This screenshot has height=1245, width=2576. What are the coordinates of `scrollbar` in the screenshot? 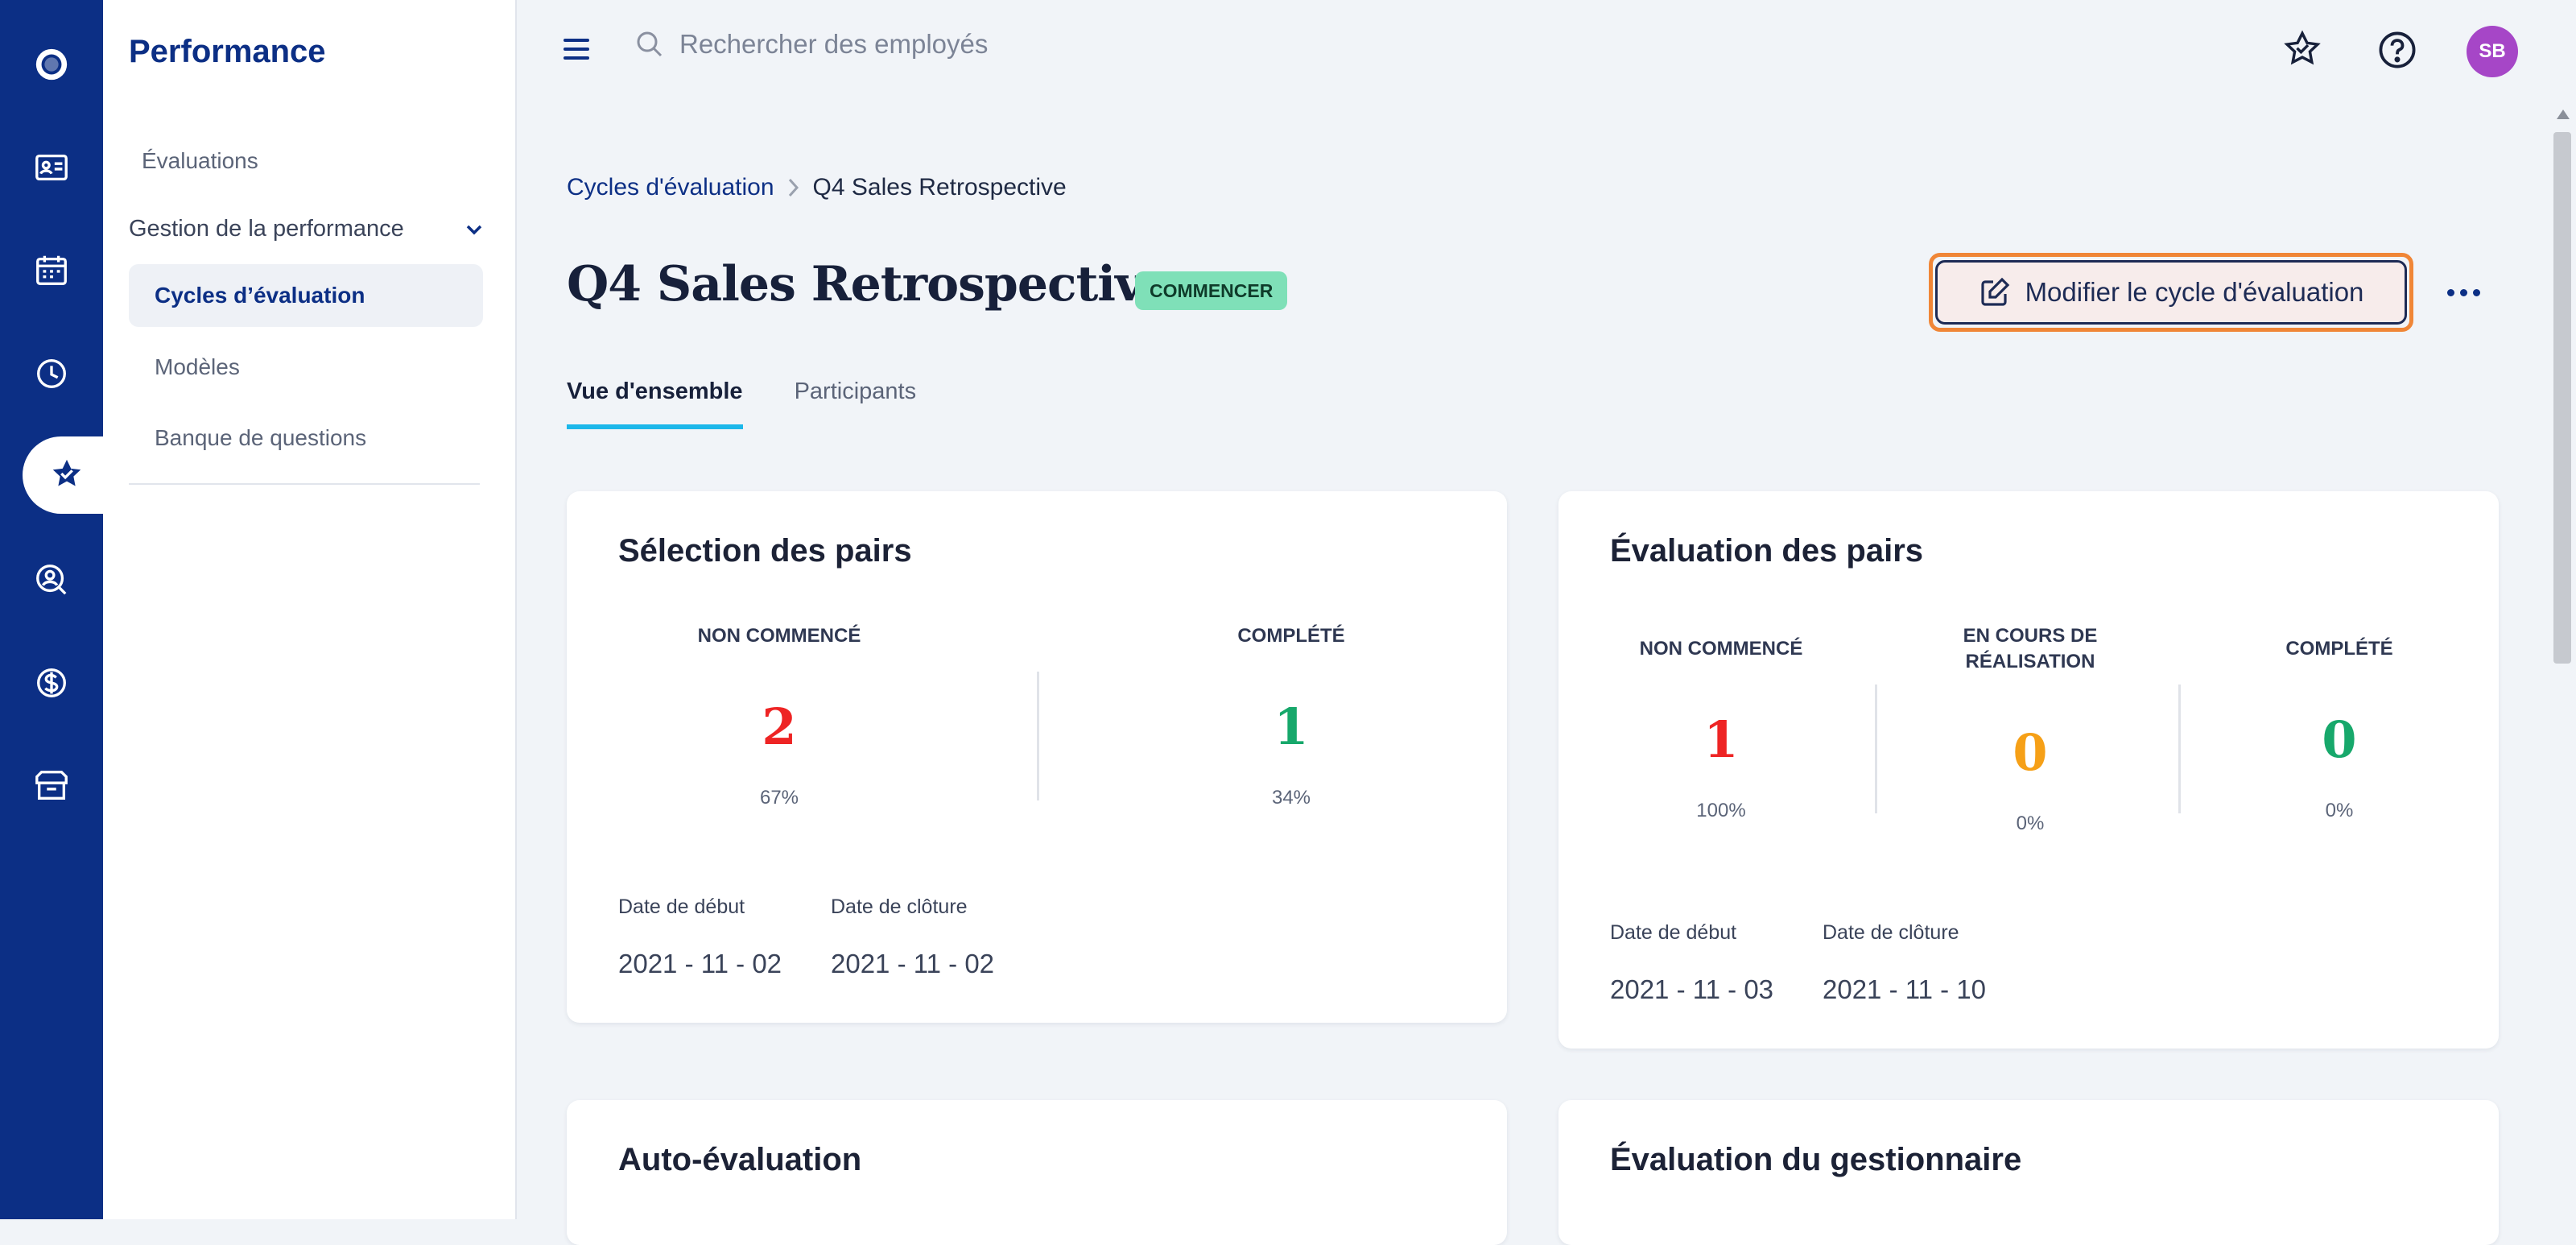 It's located at (2563, 662).